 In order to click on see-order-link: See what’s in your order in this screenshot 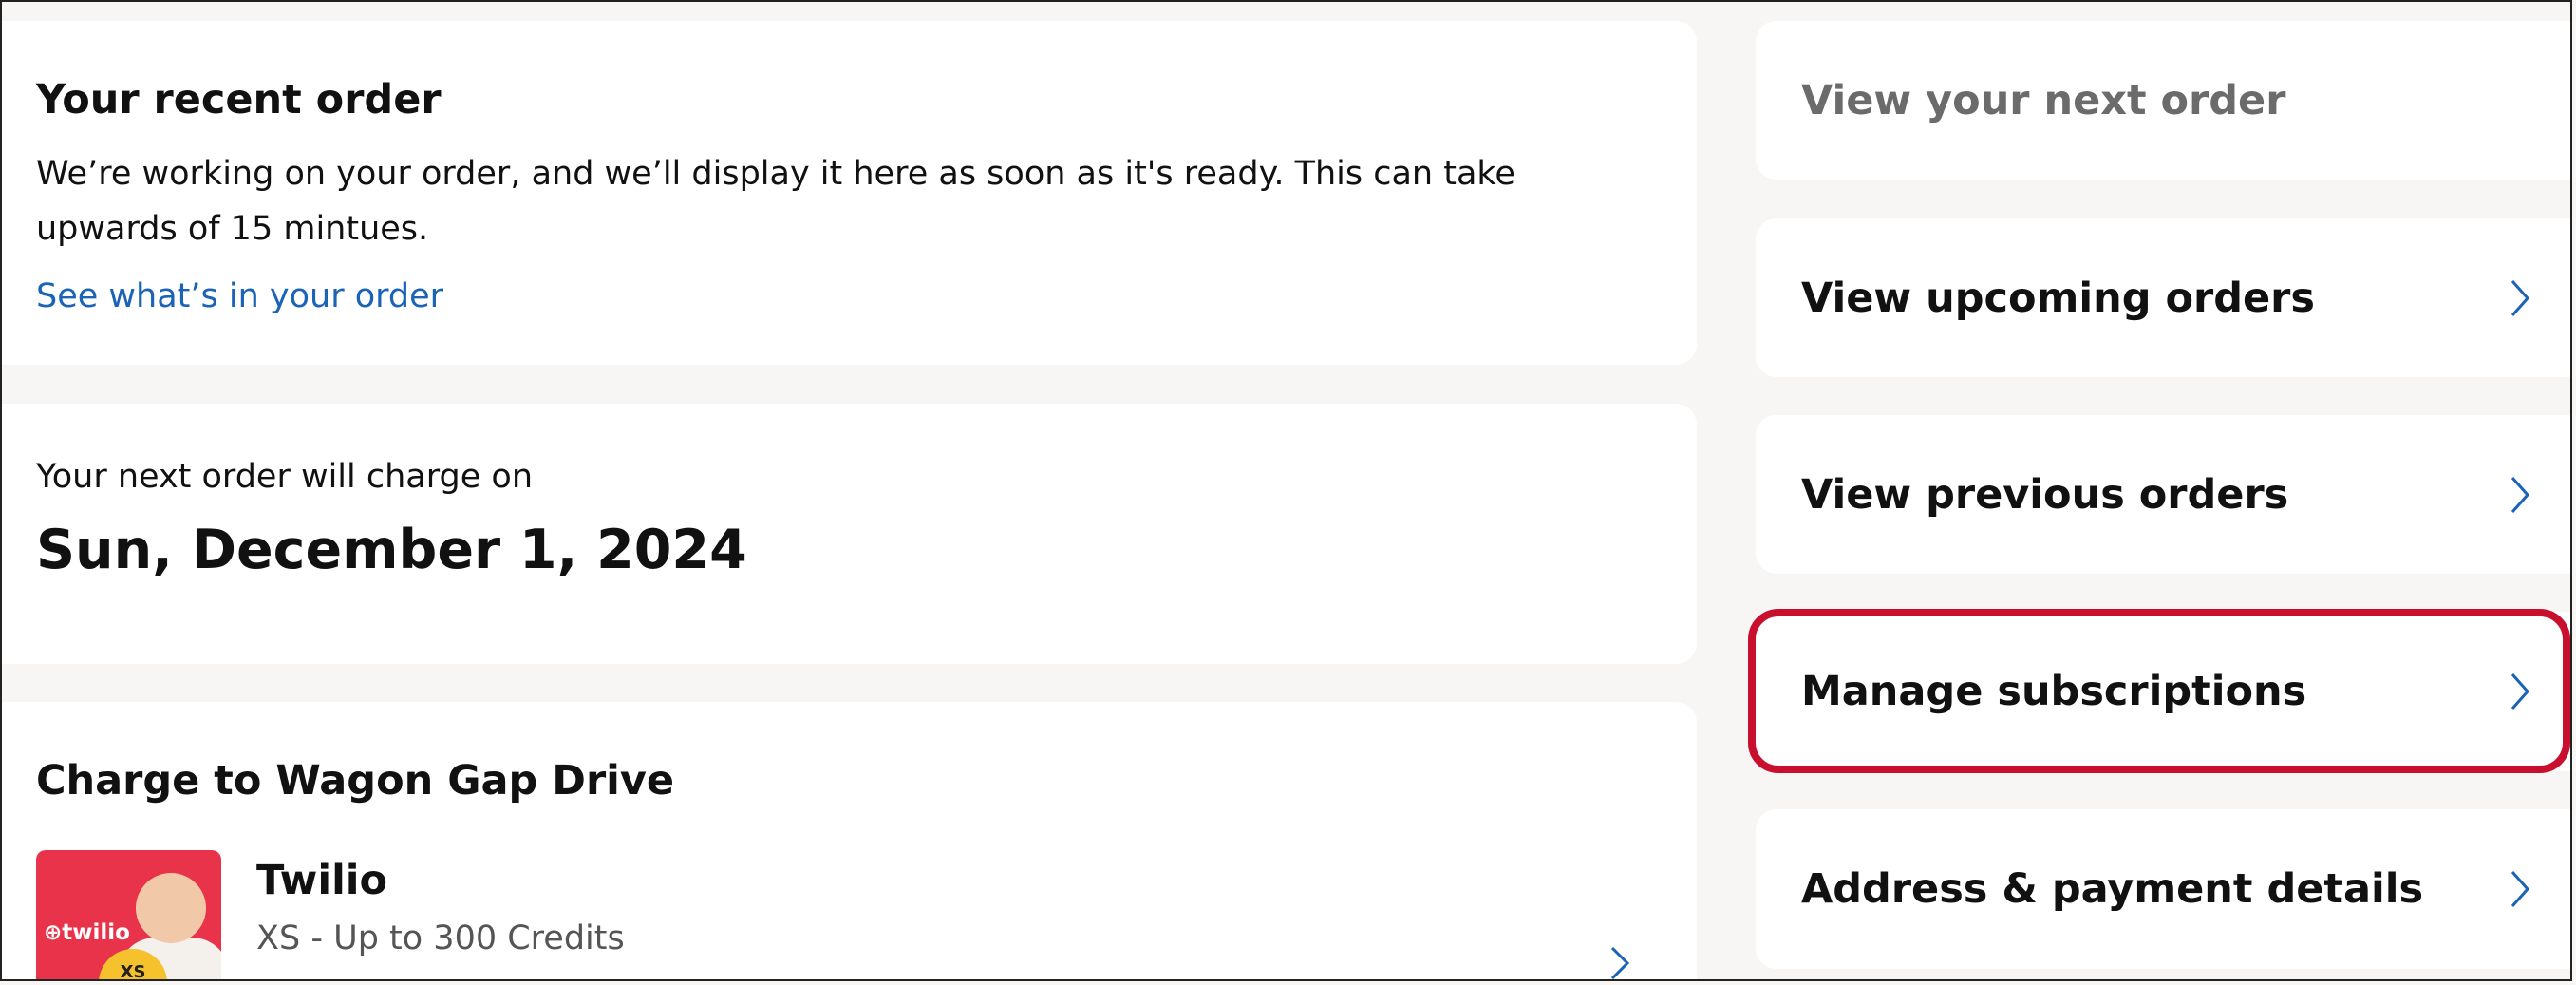, I will do `click(239, 296)`.